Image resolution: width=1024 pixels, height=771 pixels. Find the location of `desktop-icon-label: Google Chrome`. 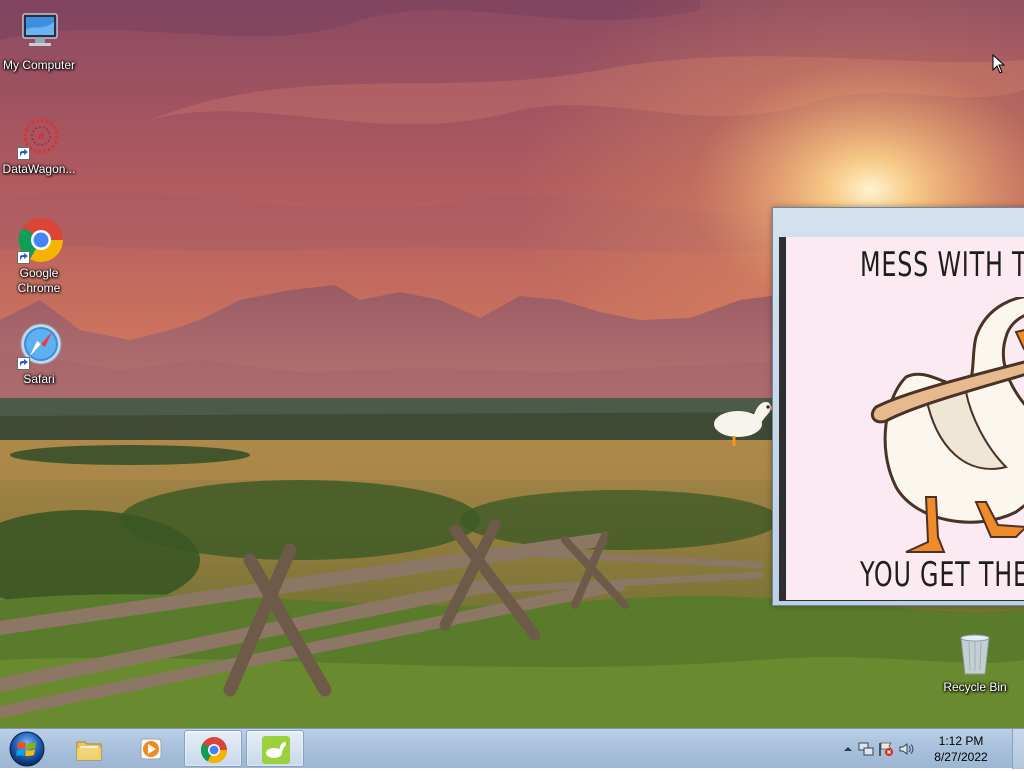

desktop-icon-label: Google Chrome is located at coordinates (39, 280).